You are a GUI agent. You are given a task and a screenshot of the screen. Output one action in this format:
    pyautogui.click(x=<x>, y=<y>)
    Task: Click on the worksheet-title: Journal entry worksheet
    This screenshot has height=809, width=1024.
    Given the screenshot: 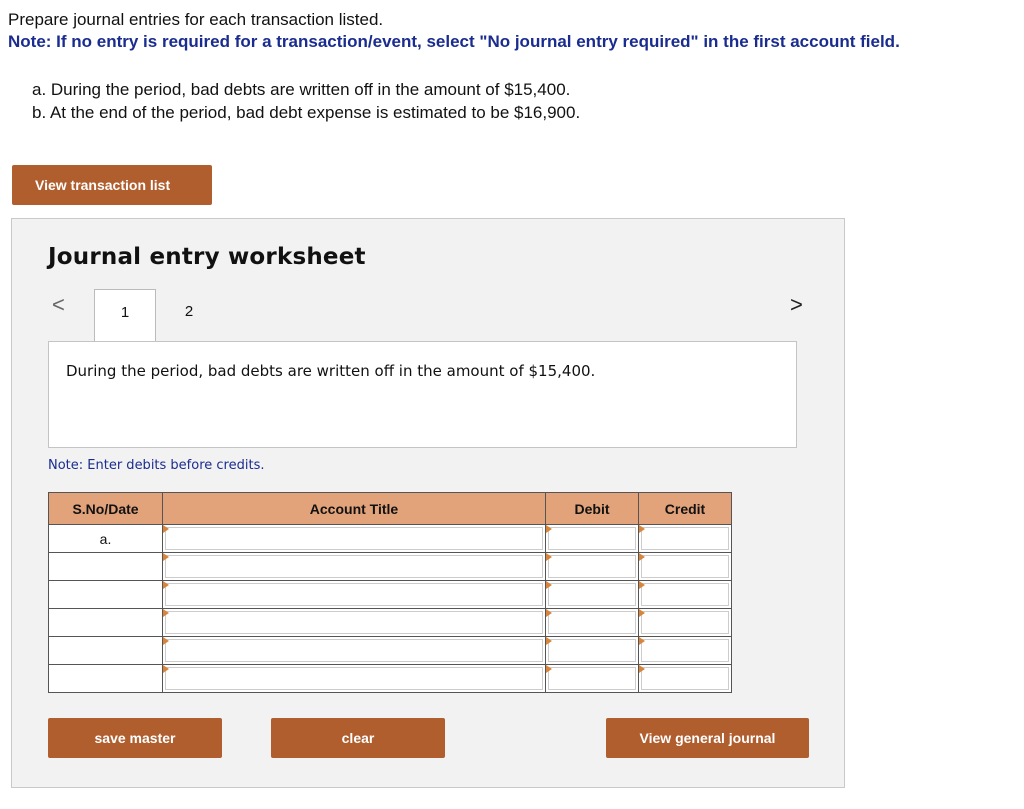 What is the action you would take?
    pyautogui.click(x=207, y=257)
    